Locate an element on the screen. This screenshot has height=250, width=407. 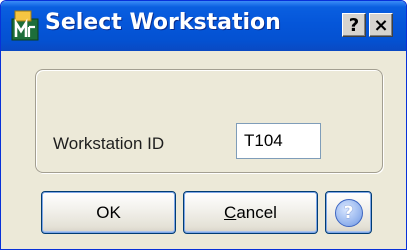
question-mark-icon: ? is located at coordinates (354, 25).